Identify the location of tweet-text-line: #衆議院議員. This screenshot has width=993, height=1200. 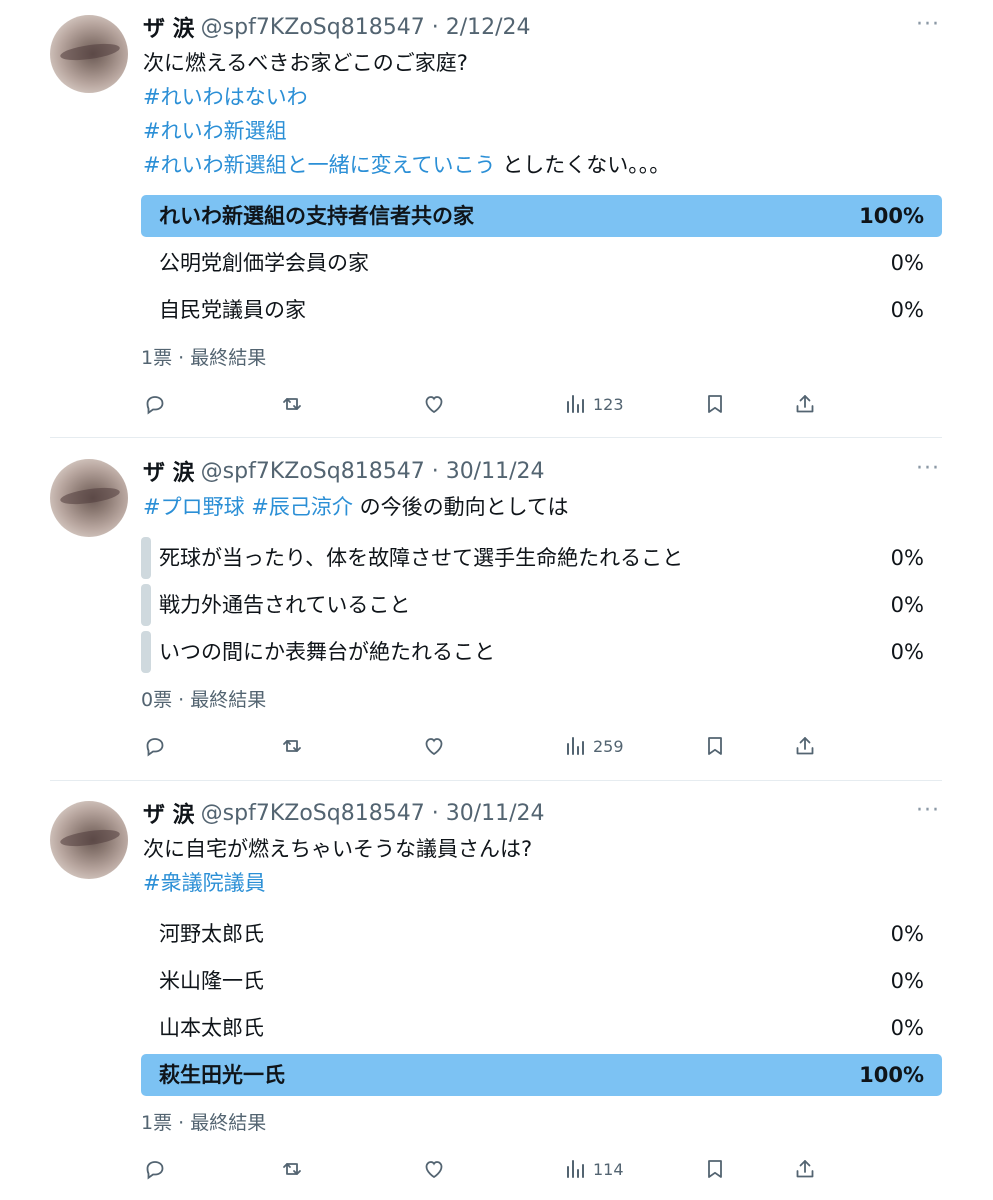
(204, 883).